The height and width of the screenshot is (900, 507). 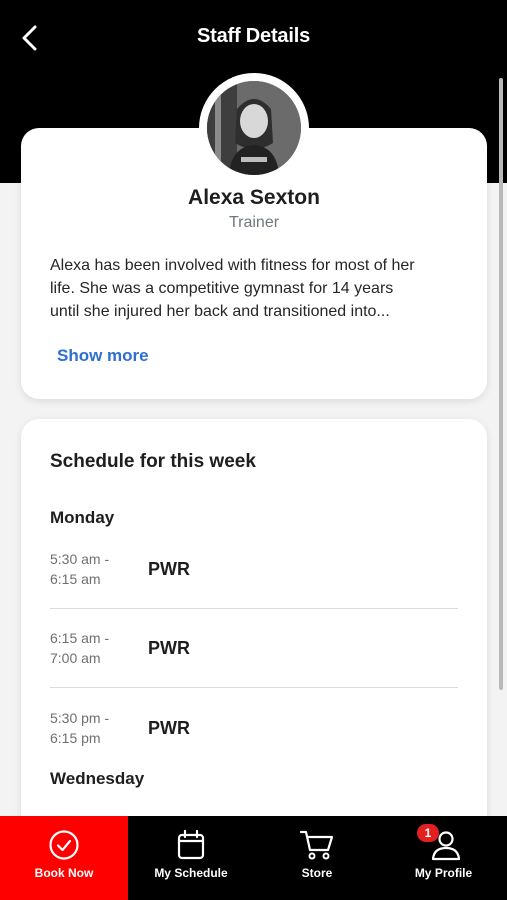 I want to click on slot-start: 6:15 am -, so click(x=80, y=638).